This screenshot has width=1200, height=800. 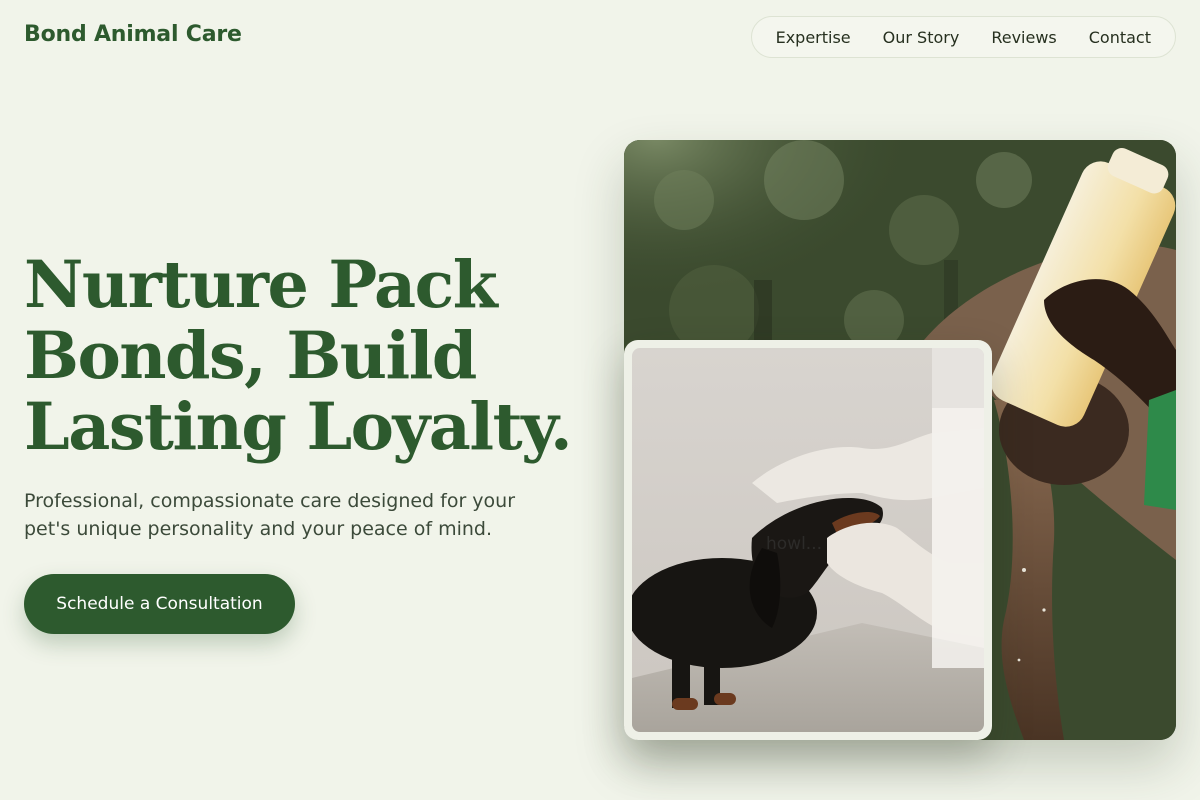 What do you see at coordinates (250, 356) in the screenshot?
I see `hero-headline-line-2: Bonds, Build` at bounding box center [250, 356].